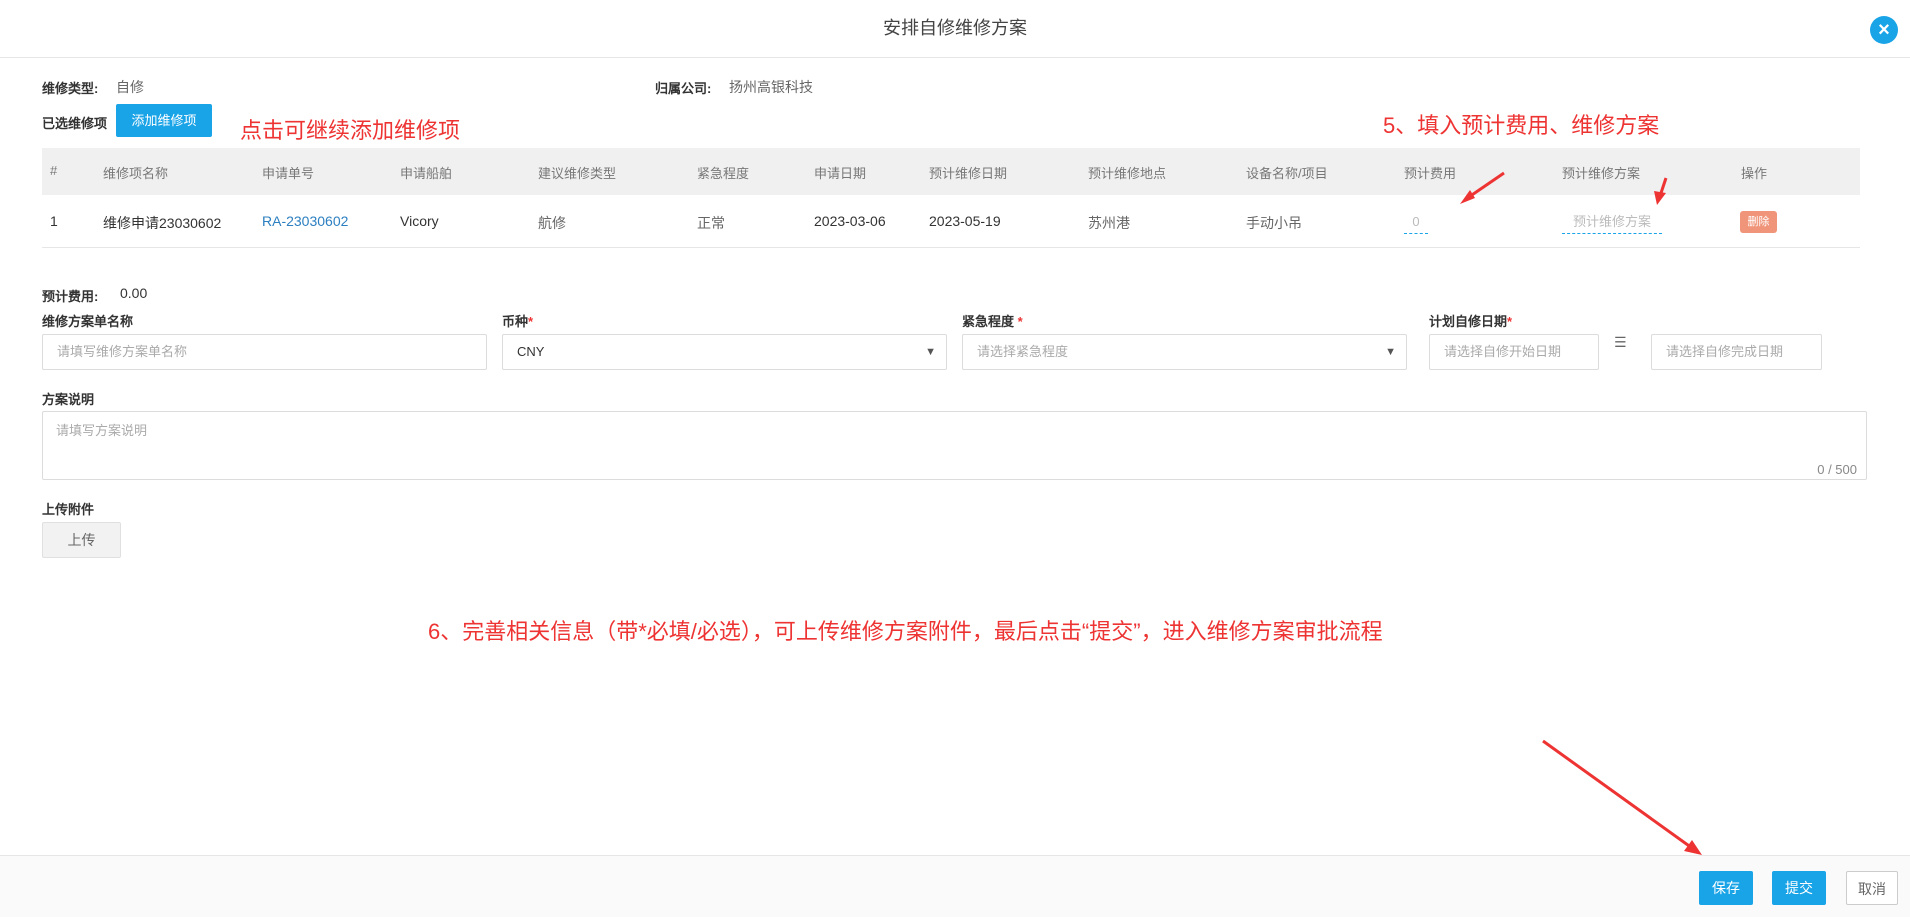 This screenshot has height=917, width=1910. Describe the element at coordinates (68, 399) in the screenshot. I see `desc-label: 方案说明` at that location.